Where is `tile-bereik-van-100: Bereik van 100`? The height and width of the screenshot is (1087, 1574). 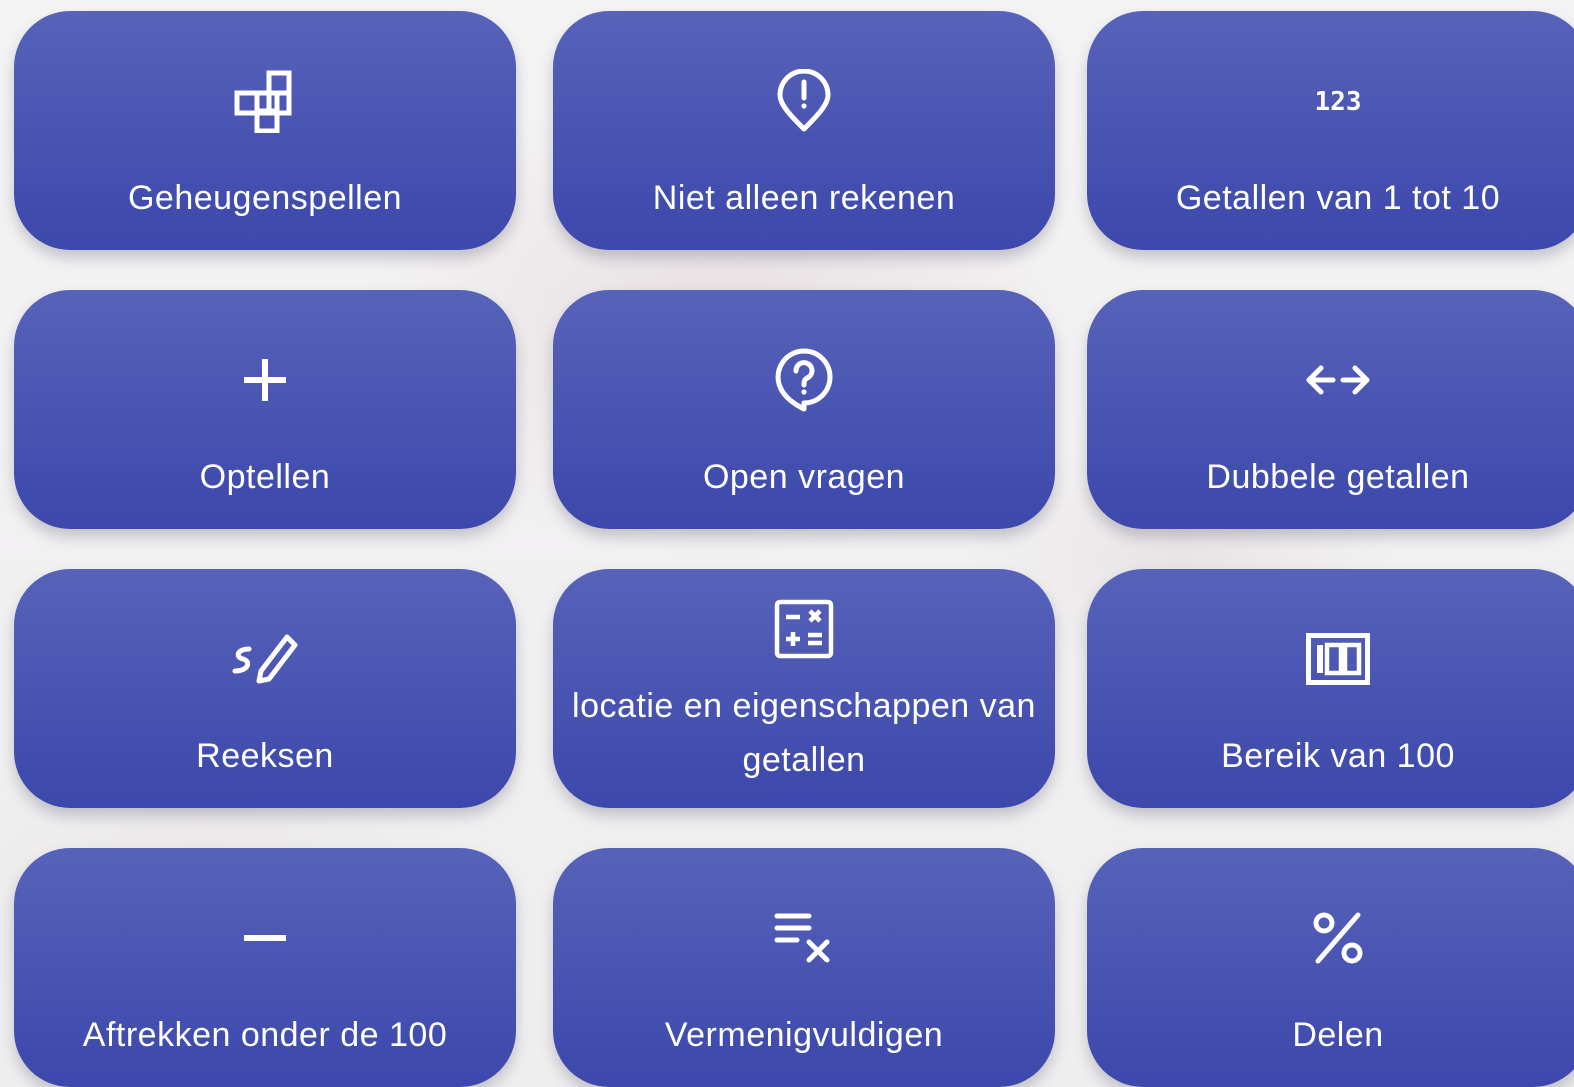
tile-bereik-van-100: Bereik van 100 is located at coordinates (1330, 688).